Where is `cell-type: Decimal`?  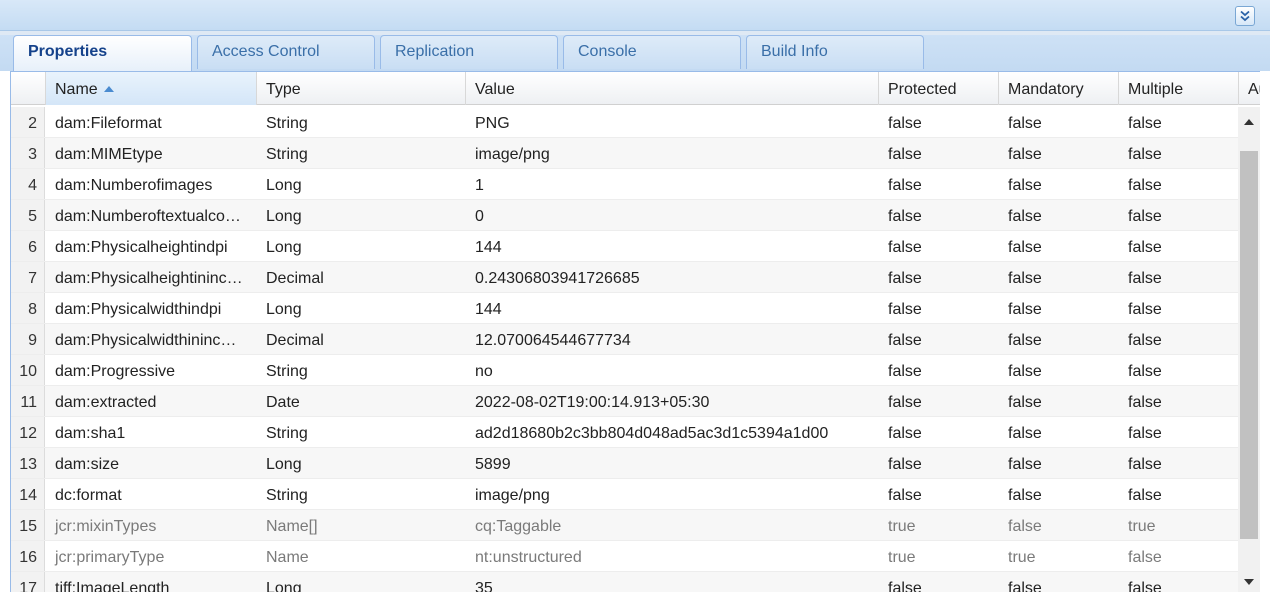 cell-type: Decimal is located at coordinates (295, 340).